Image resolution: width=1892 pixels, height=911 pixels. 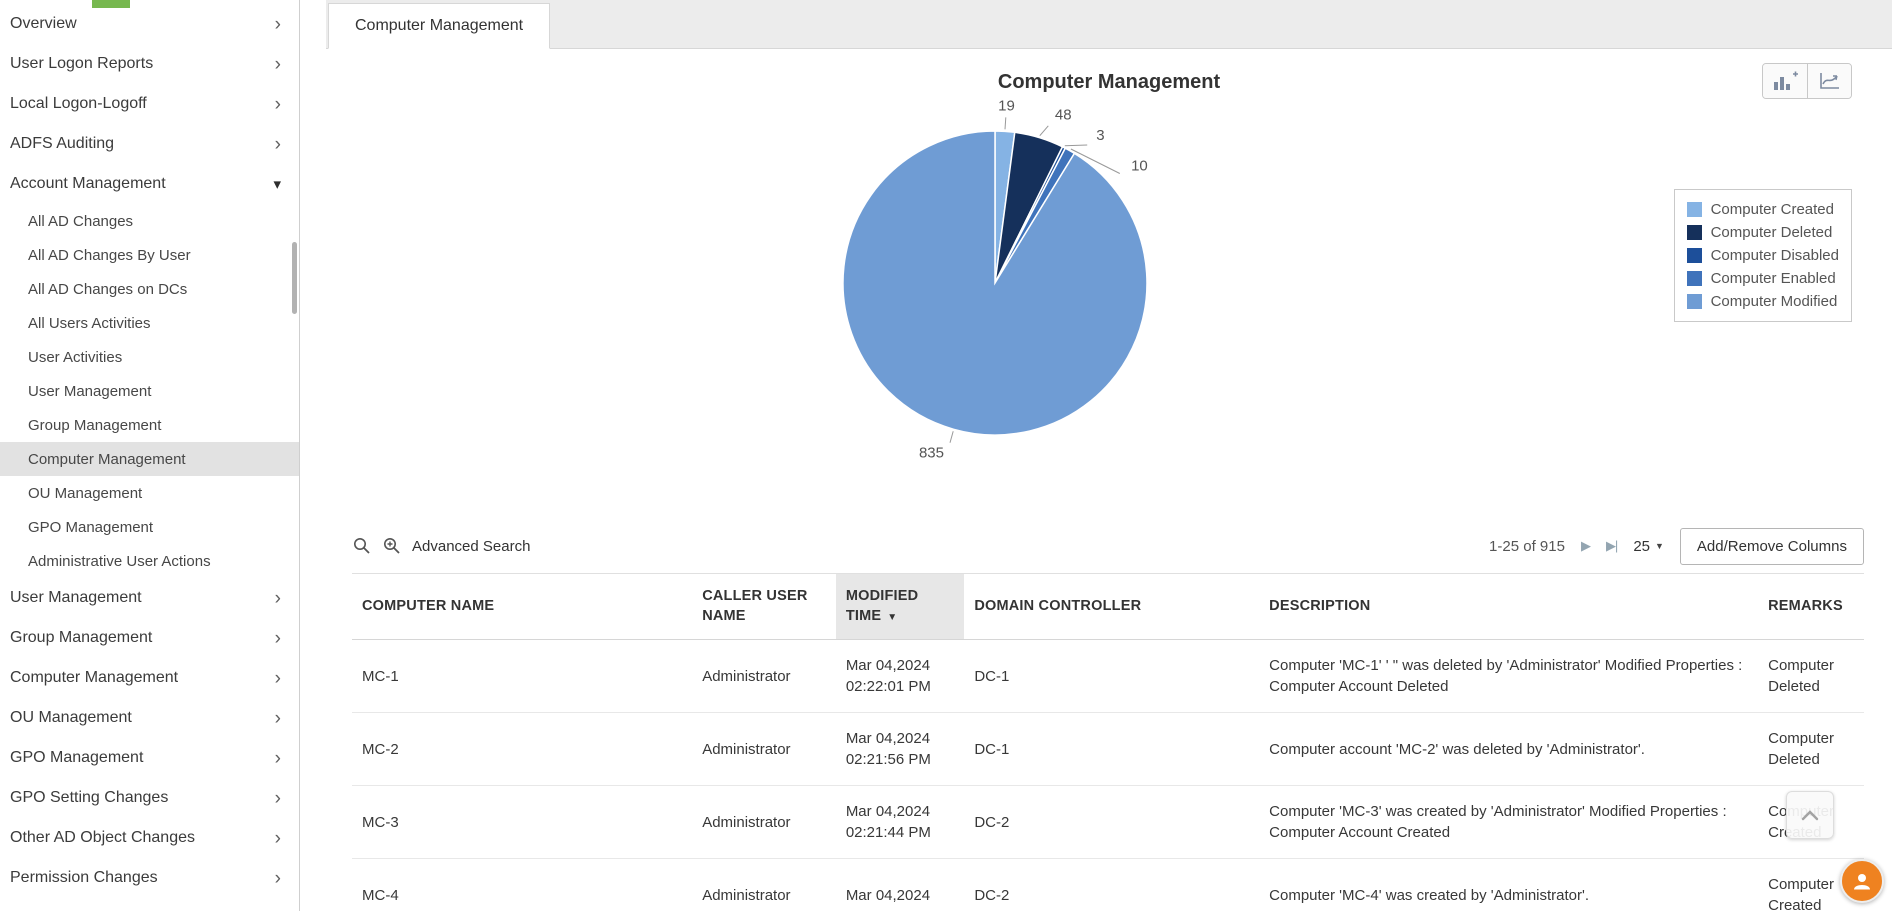 I want to click on sidebar-item-ou-management: OU Management ›, so click(x=149, y=718).